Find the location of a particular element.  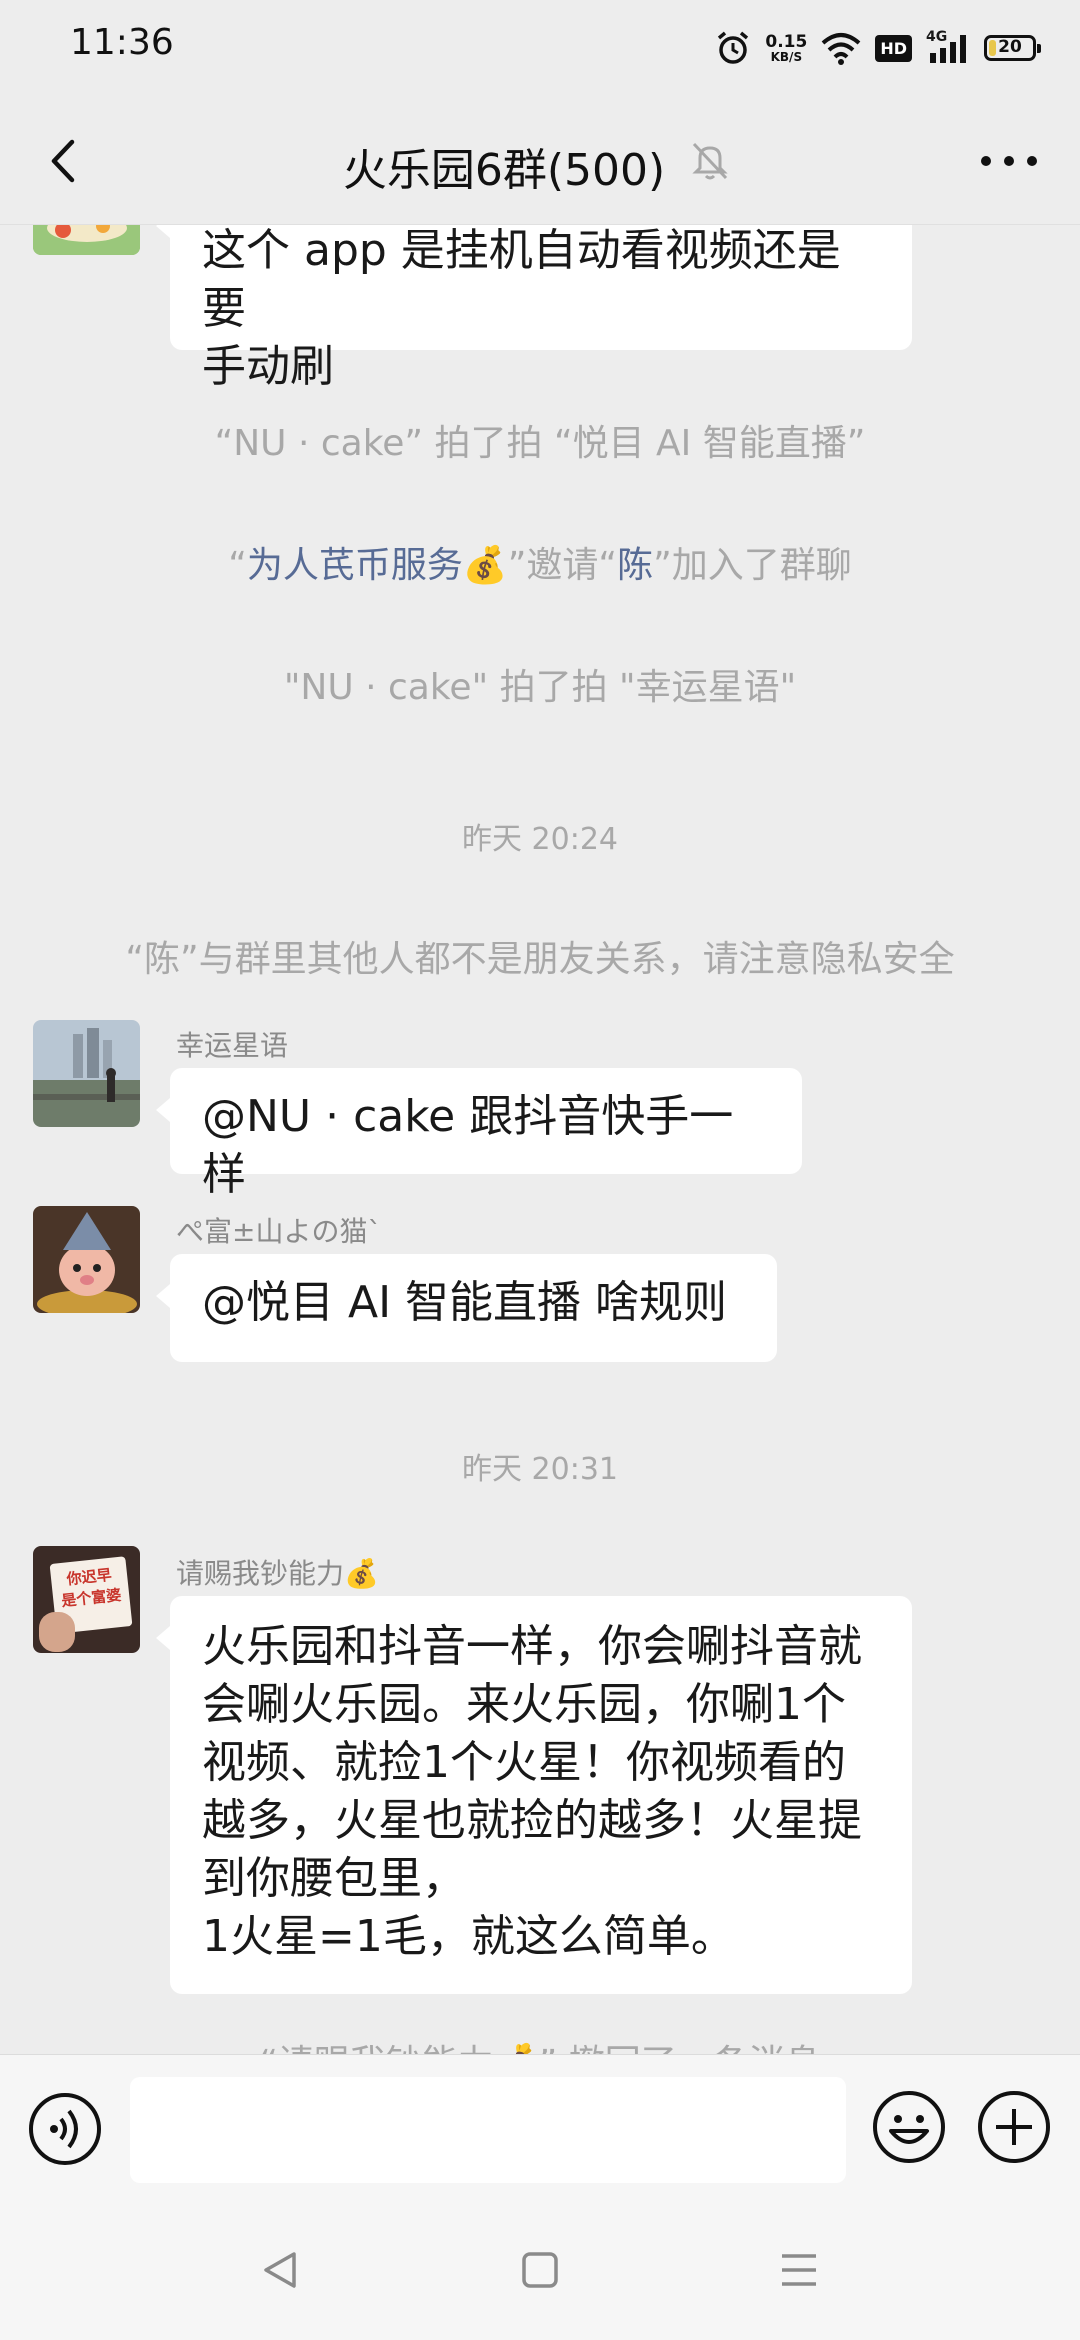

nav-menu-icon is located at coordinates (799, 2270).